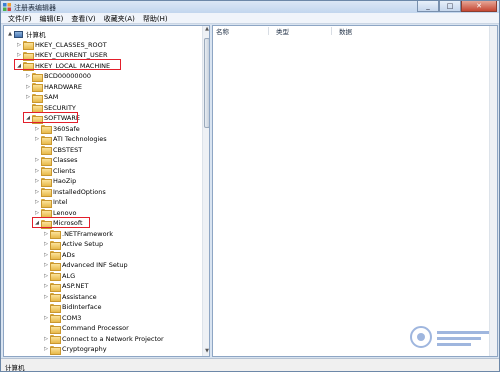 The image size is (500, 372). What do you see at coordinates (59, 255) in the screenshot?
I see `tree-node: ▷ ADs` at bounding box center [59, 255].